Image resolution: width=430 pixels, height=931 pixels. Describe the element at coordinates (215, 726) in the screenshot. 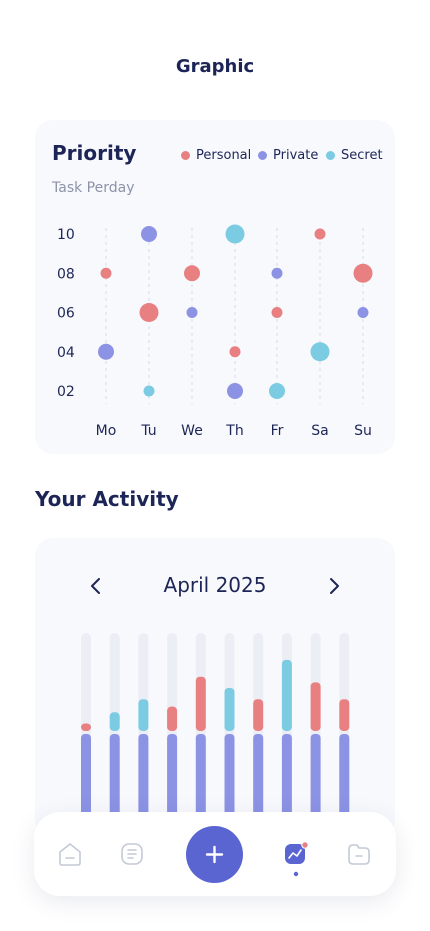

I see `activity-chart` at that location.